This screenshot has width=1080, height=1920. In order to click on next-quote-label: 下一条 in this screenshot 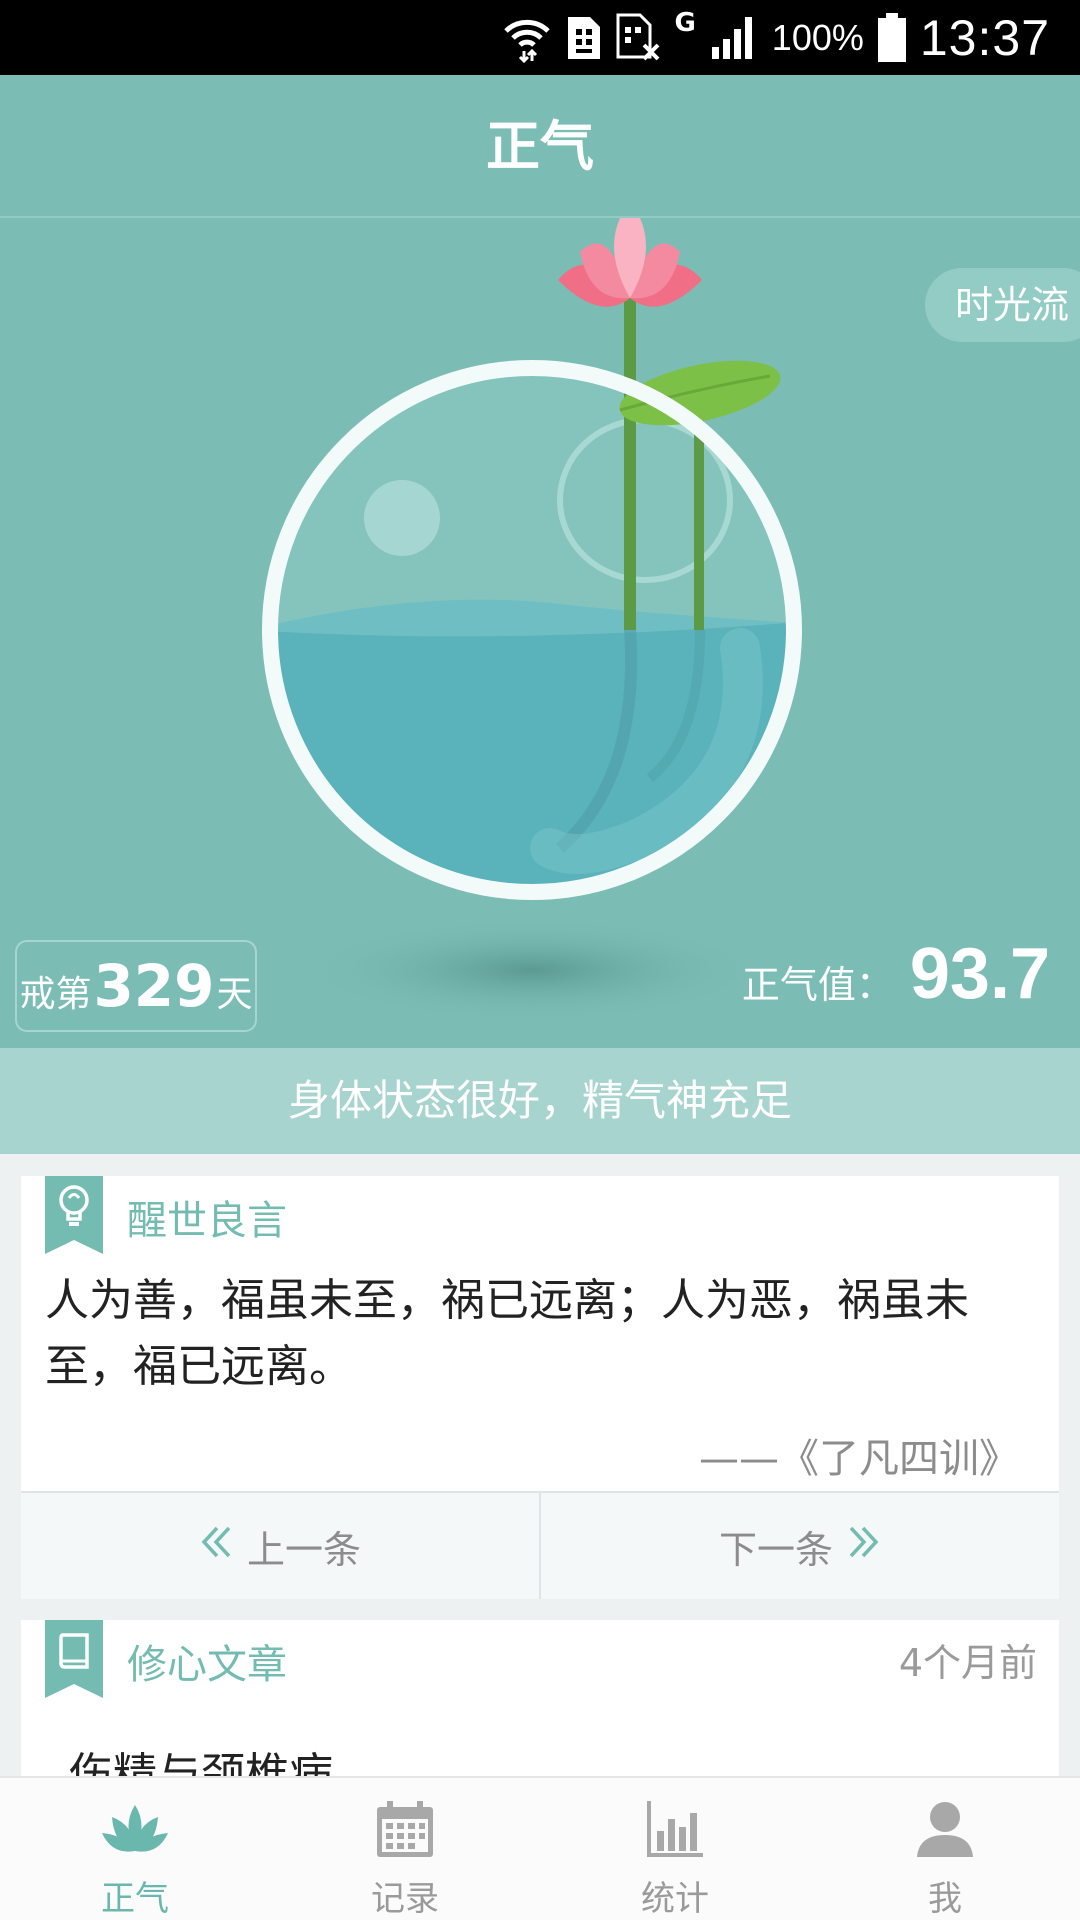, I will do `click(775, 1549)`.